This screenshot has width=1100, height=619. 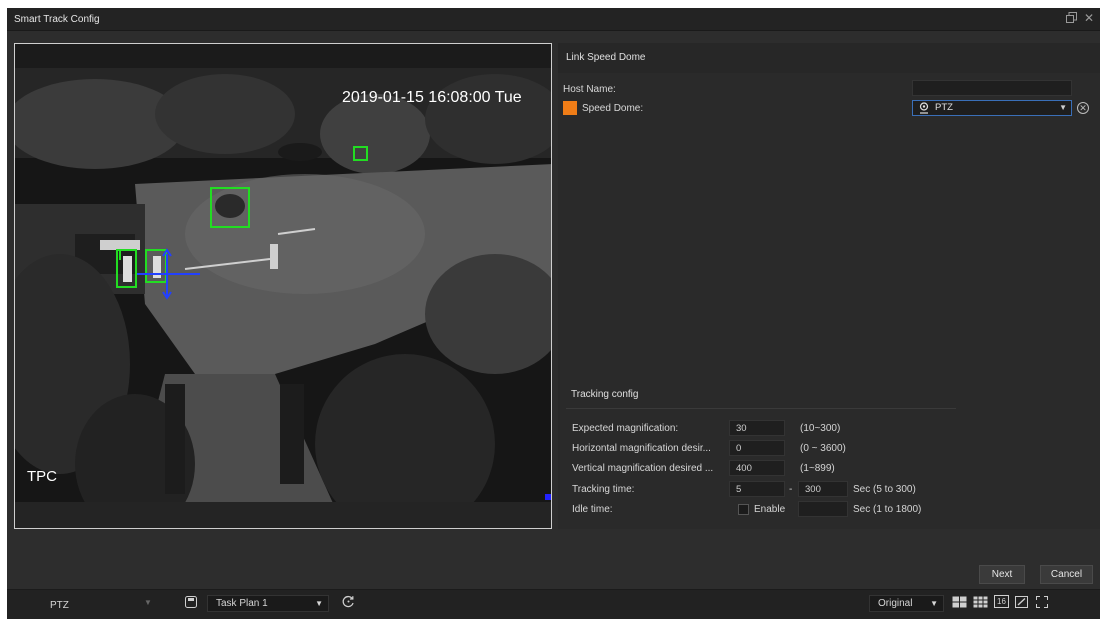 I want to click on idle-time-range: Sec (1 to 1800), so click(x=887, y=509).